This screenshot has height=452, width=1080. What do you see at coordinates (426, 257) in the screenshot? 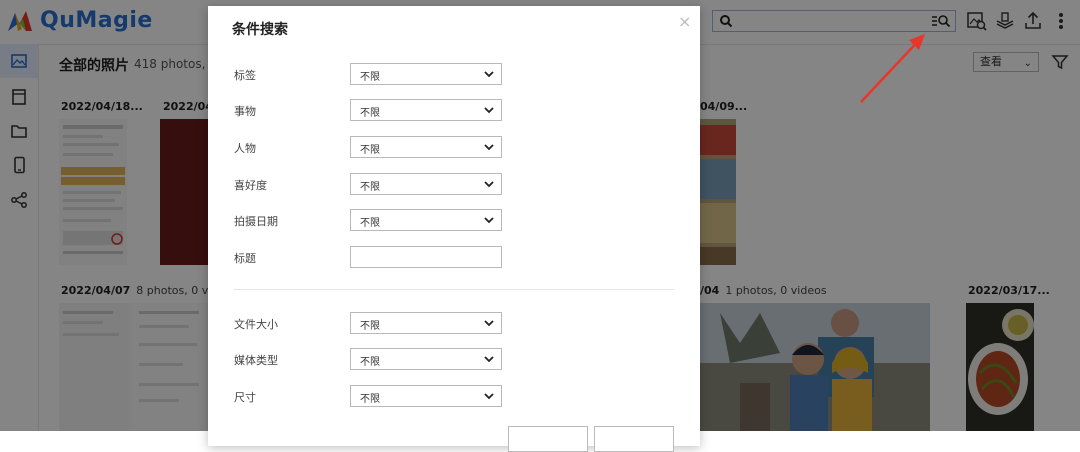
I see `title-input` at bounding box center [426, 257].